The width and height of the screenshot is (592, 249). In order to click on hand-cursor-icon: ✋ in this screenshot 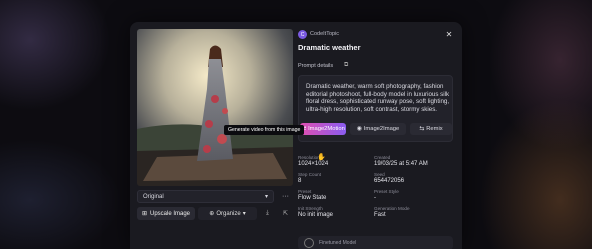, I will do `click(321, 157)`.